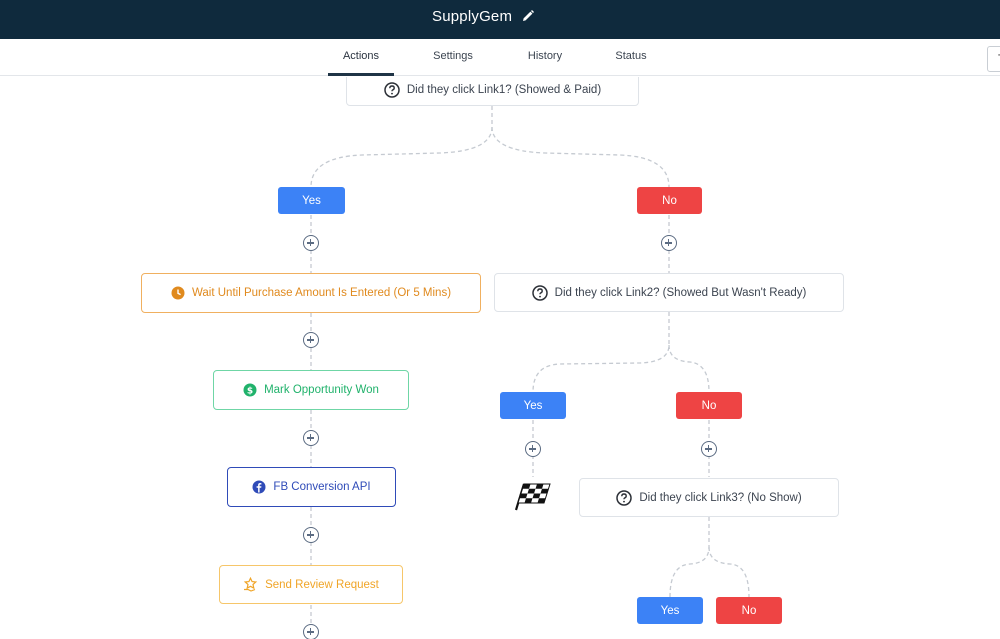 The image size is (1000, 639). What do you see at coordinates (504, 89) in the screenshot?
I see `condition-label: Did they click Link1? (Showed & Paid)` at bounding box center [504, 89].